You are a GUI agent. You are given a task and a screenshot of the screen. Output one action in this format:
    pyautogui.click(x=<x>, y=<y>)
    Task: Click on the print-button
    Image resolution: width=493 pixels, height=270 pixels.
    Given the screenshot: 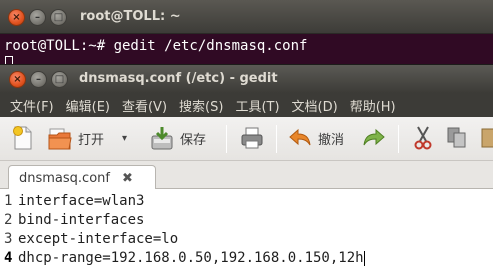 What is the action you would take?
    pyautogui.click(x=252, y=138)
    